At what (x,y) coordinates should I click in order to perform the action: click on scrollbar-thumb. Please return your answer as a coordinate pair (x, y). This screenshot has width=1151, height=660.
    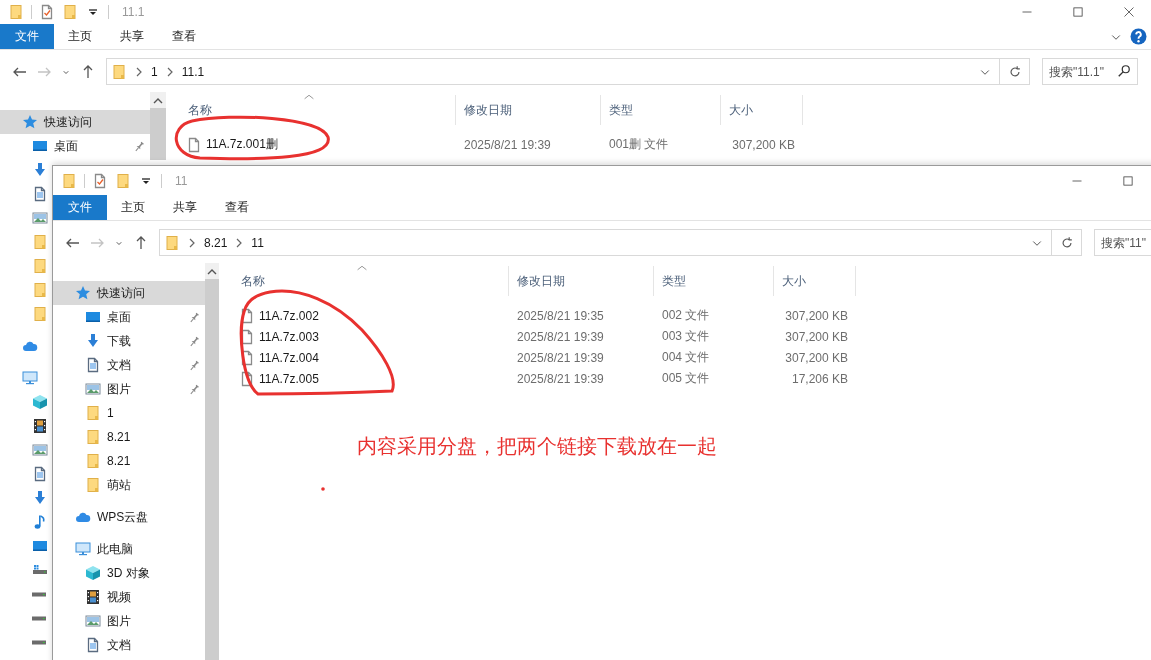
    Looking at the image, I should click on (158, 134).